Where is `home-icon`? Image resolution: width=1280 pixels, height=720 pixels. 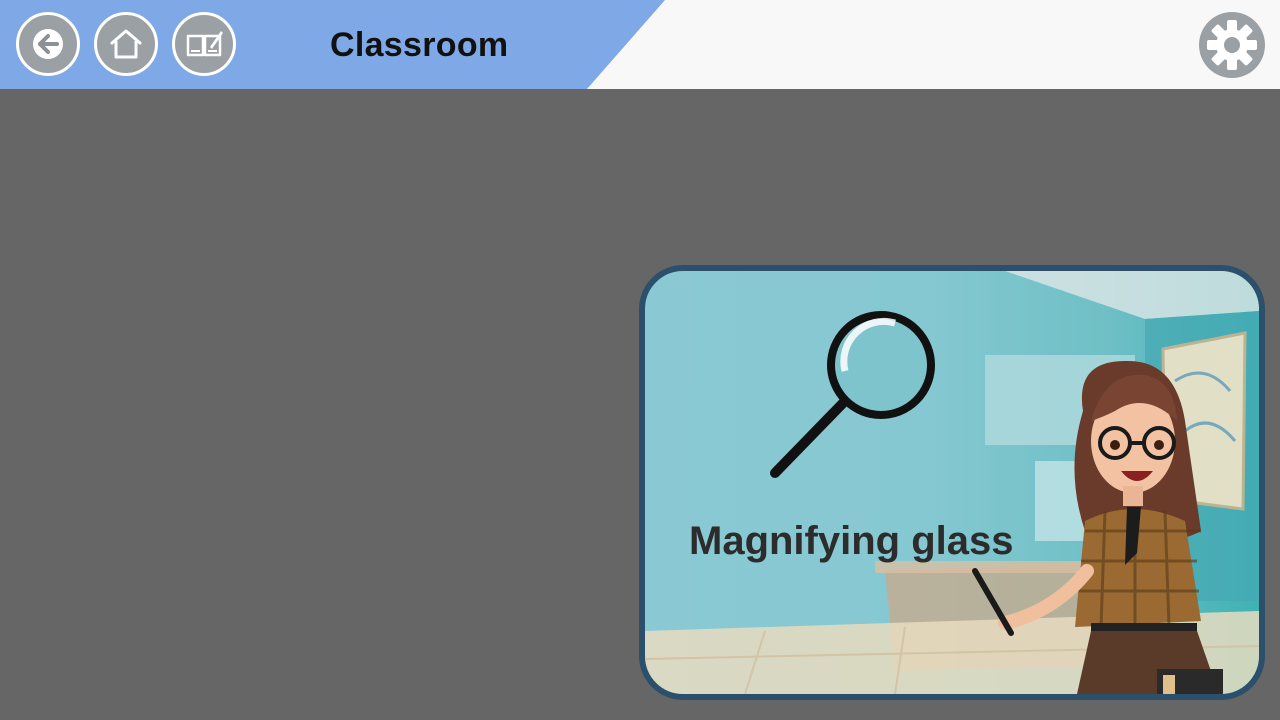
home-icon is located at coordinates (126, 44).